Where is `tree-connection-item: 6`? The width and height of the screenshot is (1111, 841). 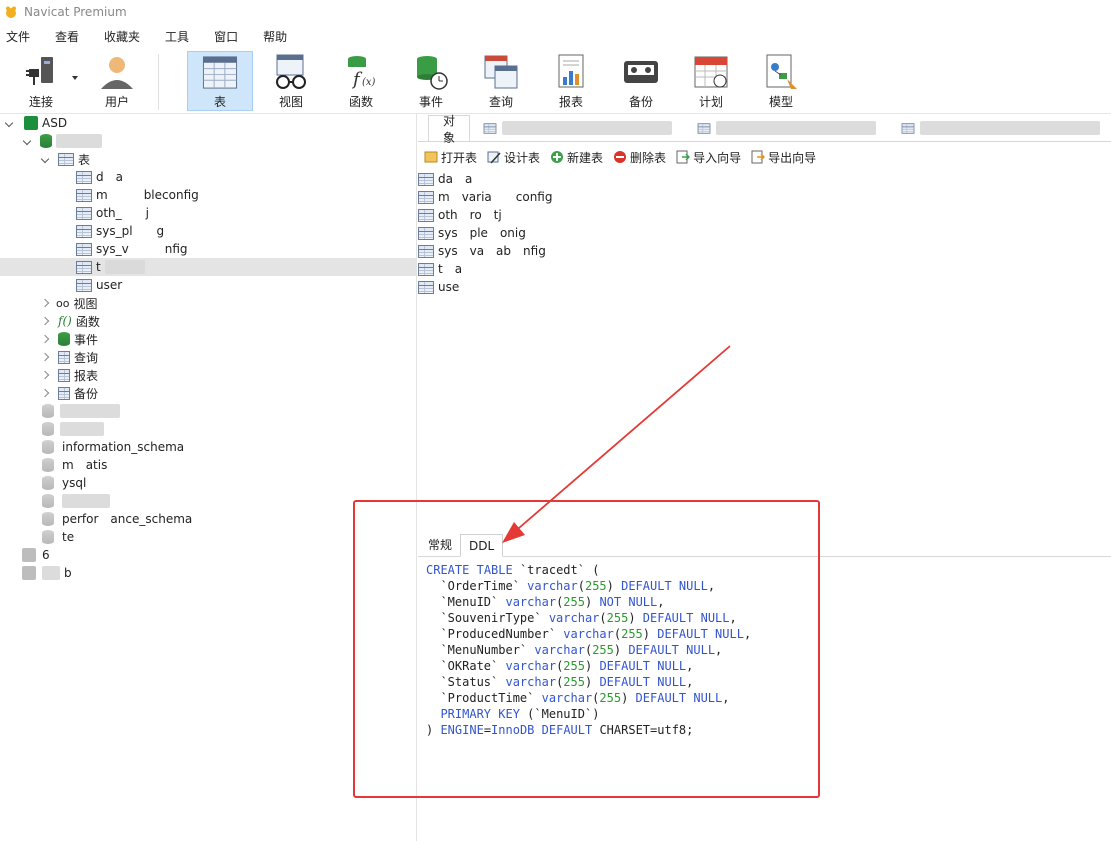 tree-connection-item: 6 is located at coordinates (36, 555).